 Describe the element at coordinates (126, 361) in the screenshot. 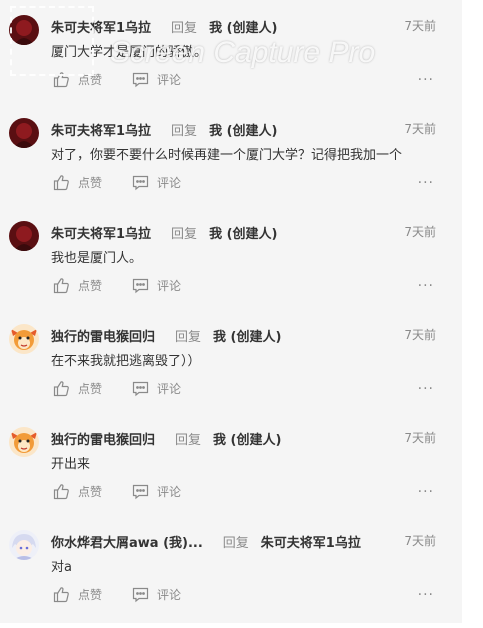

I see `comment-content: 在不来我就把逃离毁了））` at that location.